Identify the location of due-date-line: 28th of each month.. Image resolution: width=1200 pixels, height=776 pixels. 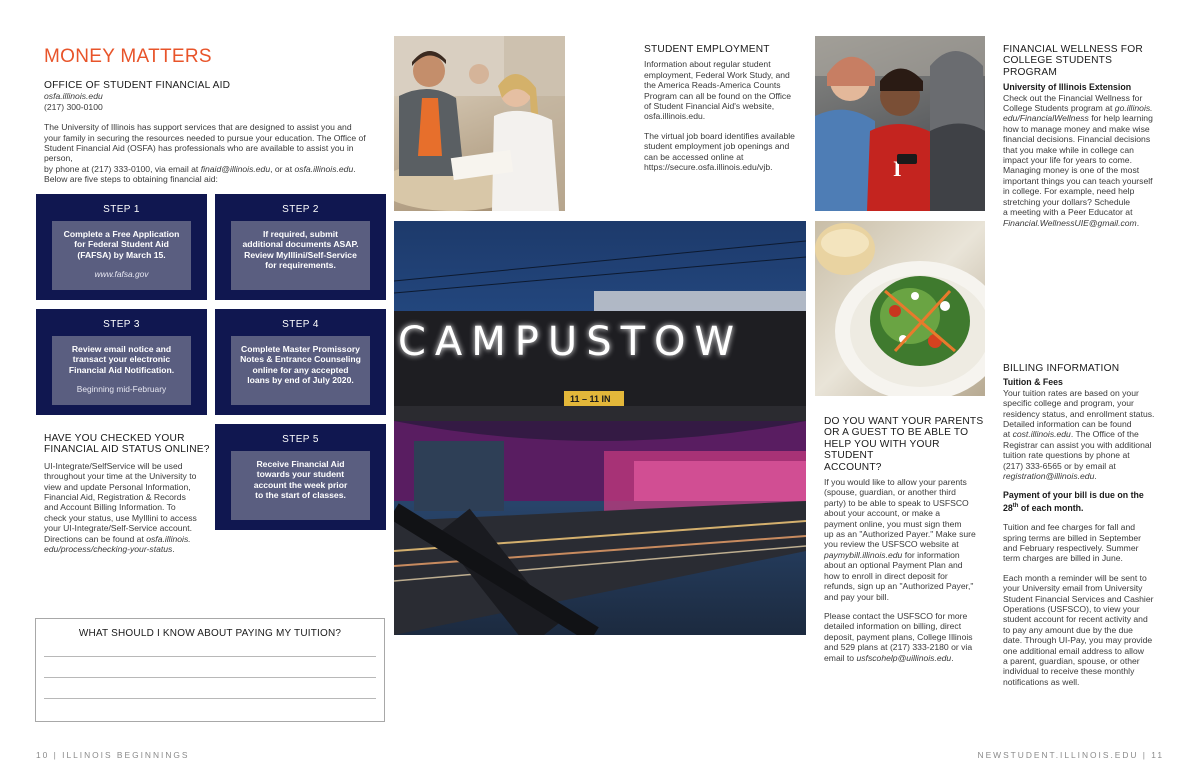
(1043, 507).